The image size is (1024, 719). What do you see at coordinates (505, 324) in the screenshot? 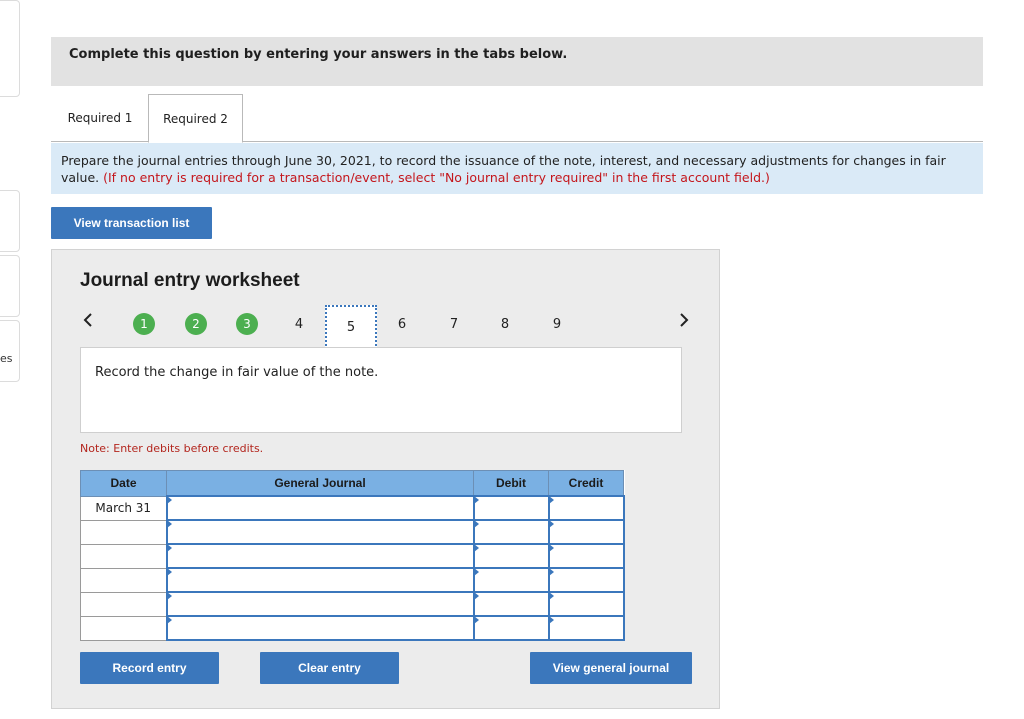
I see `step-8: 8` at bounding box center [505, 324].